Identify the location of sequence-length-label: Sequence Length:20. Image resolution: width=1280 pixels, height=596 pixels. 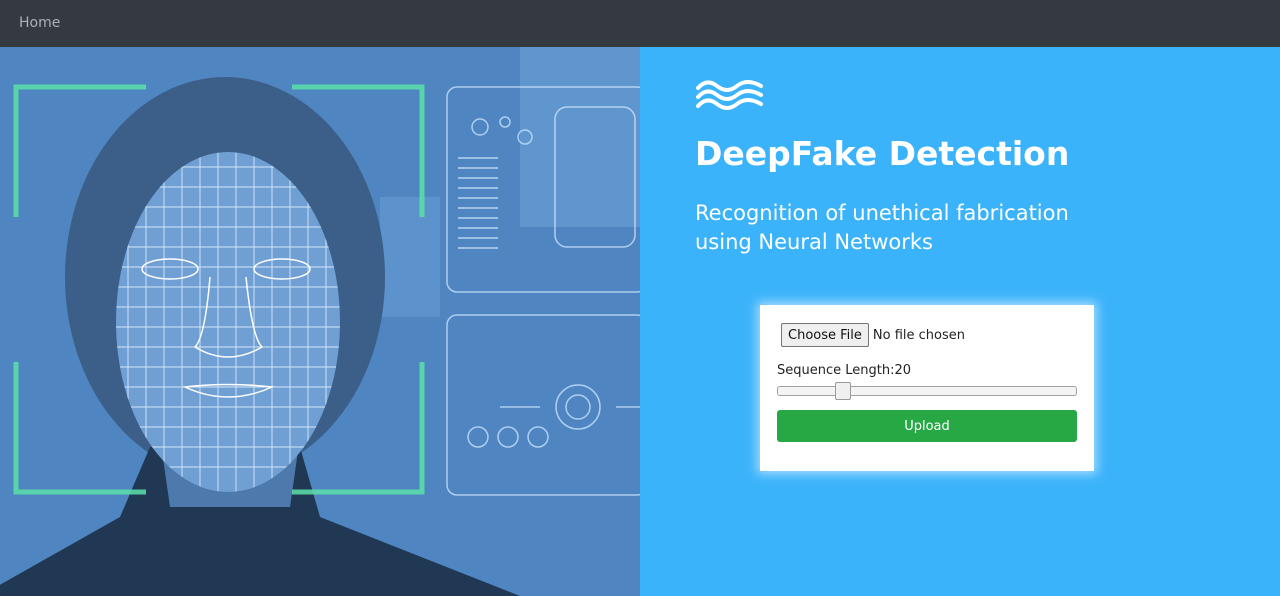
(844, 370).